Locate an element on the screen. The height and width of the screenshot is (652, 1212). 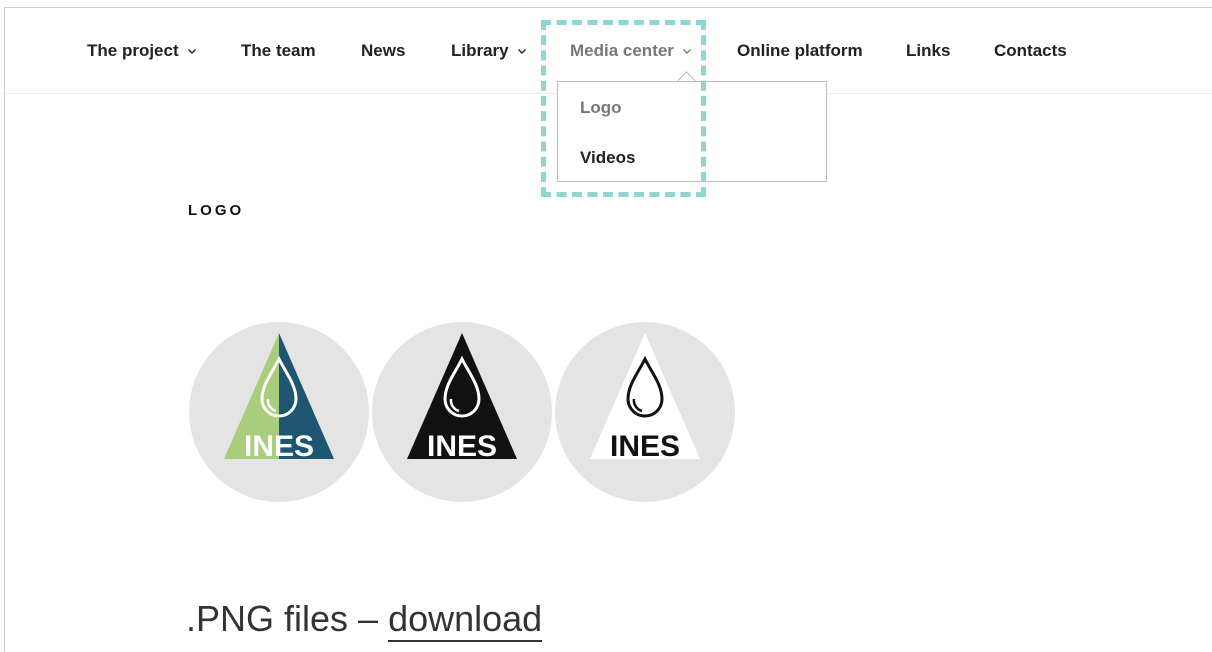
nav-item-the-team: The team is located at coordinates (278, 51).